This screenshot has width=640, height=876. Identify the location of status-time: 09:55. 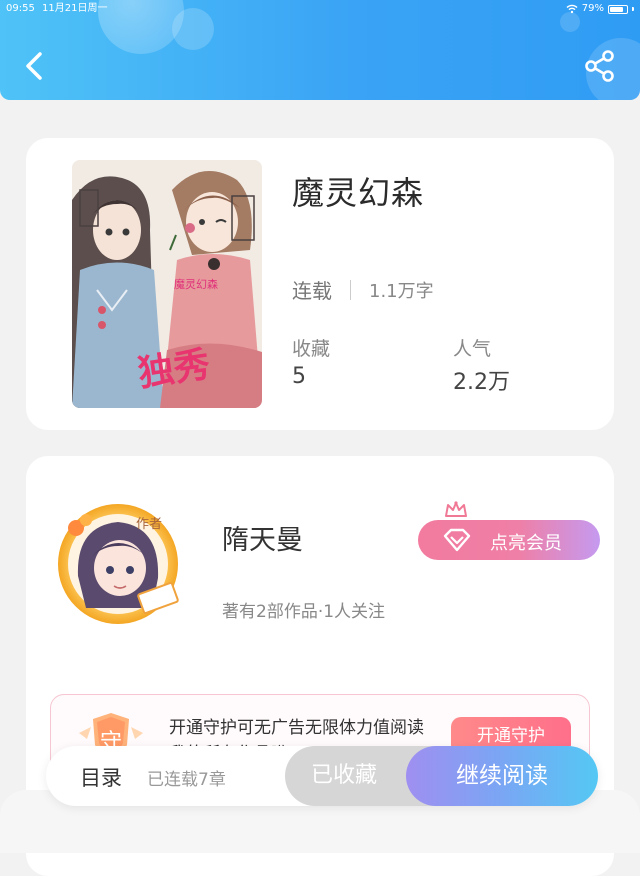
(20, 8).